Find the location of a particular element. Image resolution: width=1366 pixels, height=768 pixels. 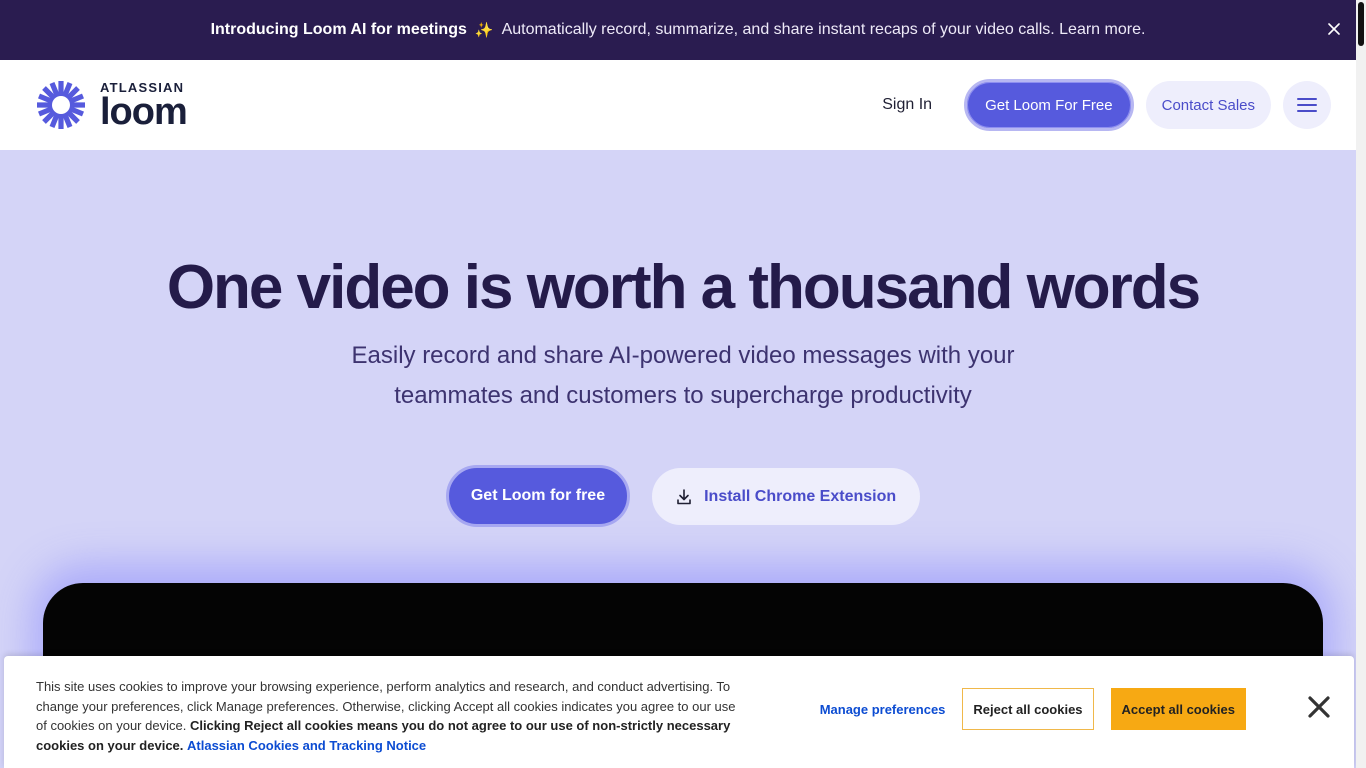

logo-product: loom is located at coordinates (144, 112).